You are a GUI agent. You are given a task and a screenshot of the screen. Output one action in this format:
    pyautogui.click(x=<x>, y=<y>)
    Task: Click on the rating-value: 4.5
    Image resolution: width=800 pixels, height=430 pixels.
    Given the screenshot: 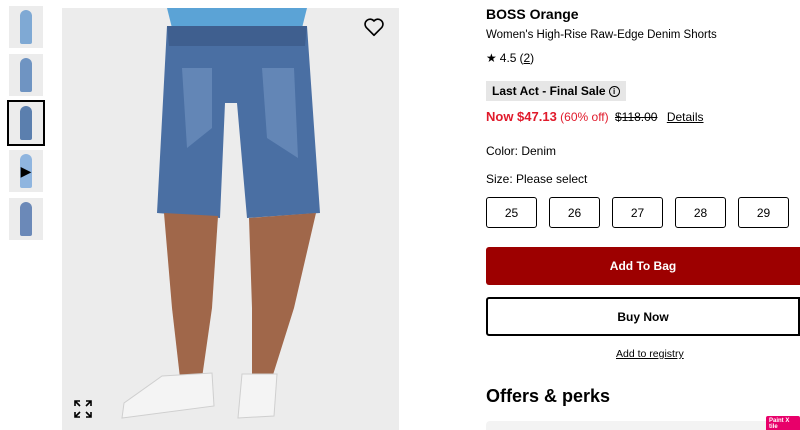 What is the action you would take?
    pyautogui.click(x=508, y=58)
    